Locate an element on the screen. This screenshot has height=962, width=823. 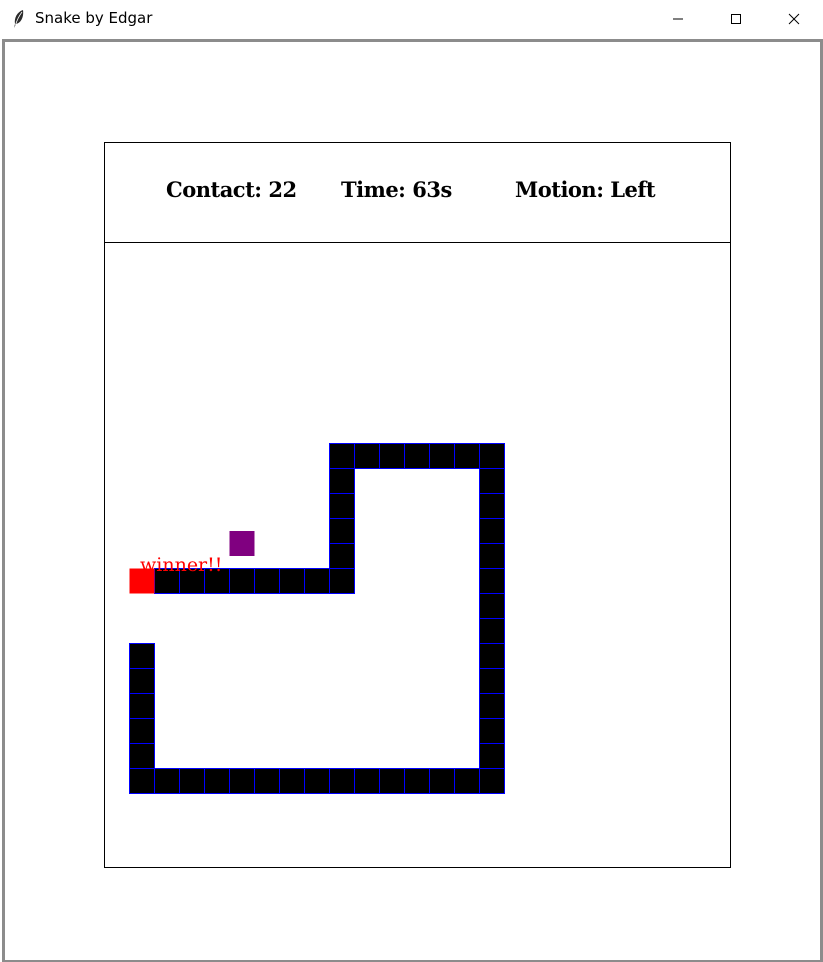
close-button is located at coordinates (794, 19).